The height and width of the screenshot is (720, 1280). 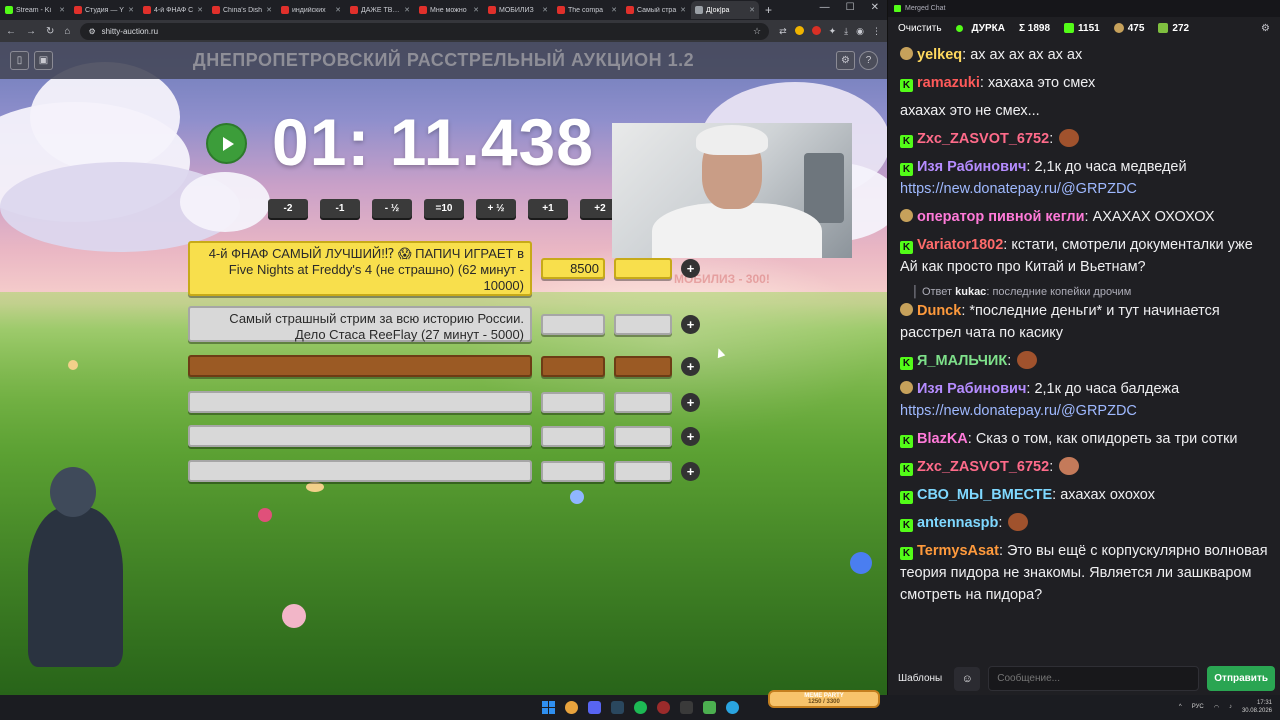 What do you see at coordinates (1180, 707) in the screenshot?
I see `chevron-up-icon: ^` at bounding box center [1180, 707].